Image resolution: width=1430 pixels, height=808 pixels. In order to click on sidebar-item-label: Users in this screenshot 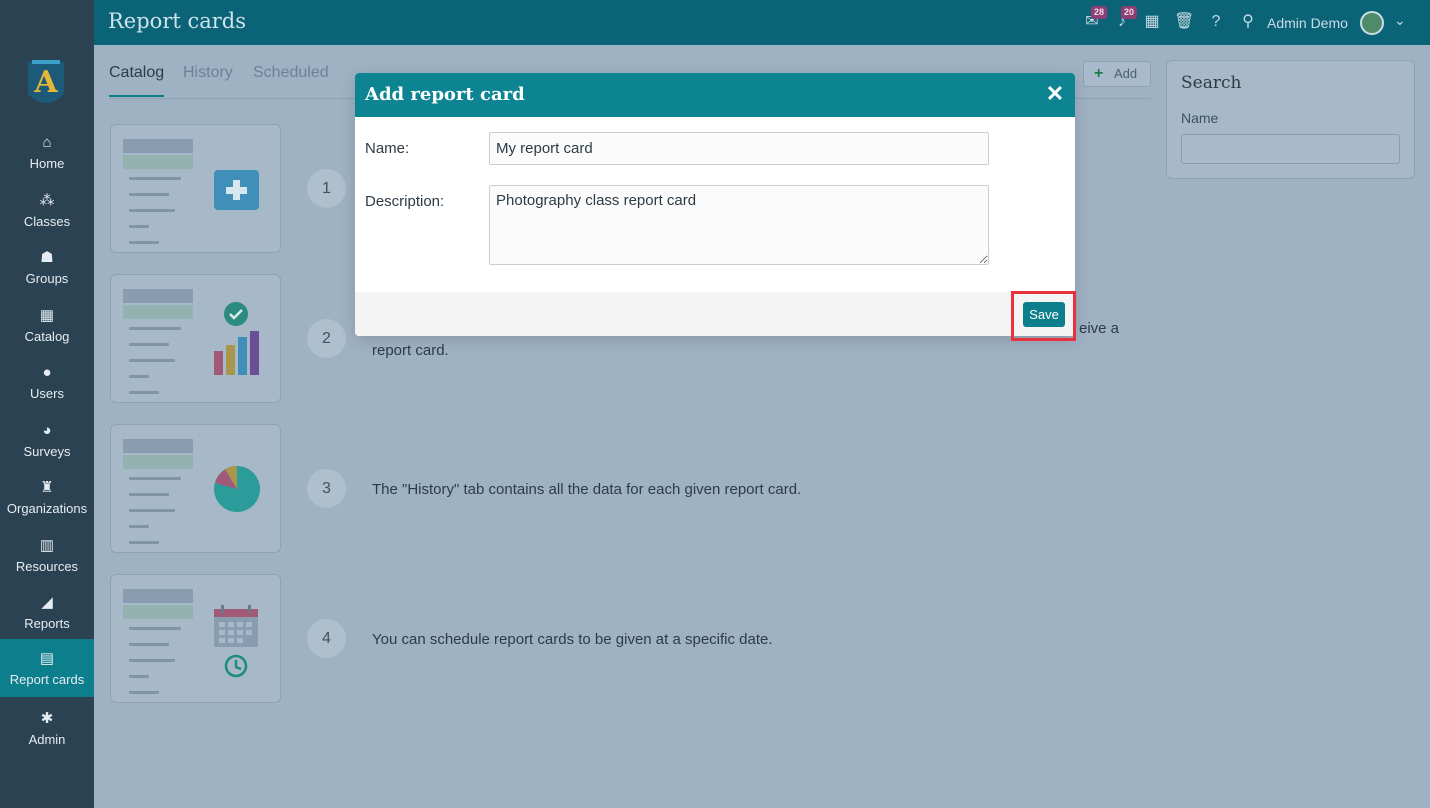, I will do `click(47, 393)`.